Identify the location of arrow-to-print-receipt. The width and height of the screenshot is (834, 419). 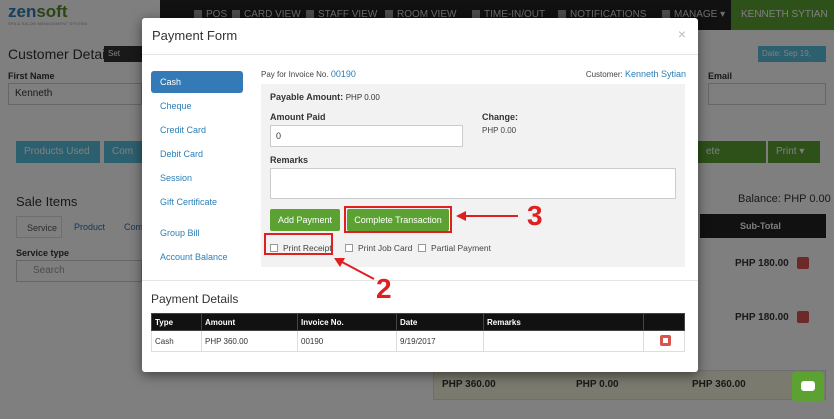
(358, 270).